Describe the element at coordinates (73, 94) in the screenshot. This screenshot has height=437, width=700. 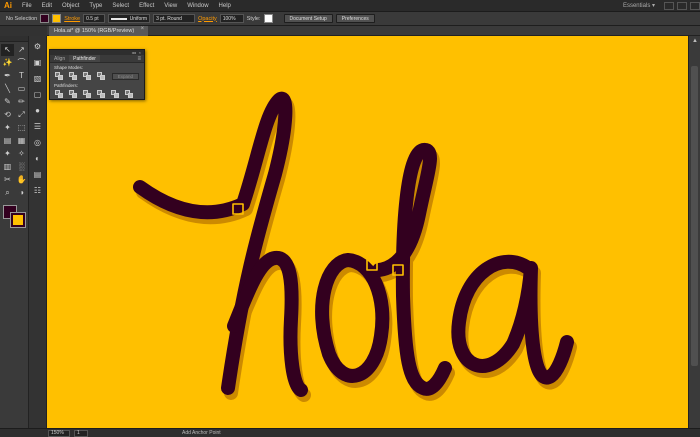
I see `trim-icon` at that location.